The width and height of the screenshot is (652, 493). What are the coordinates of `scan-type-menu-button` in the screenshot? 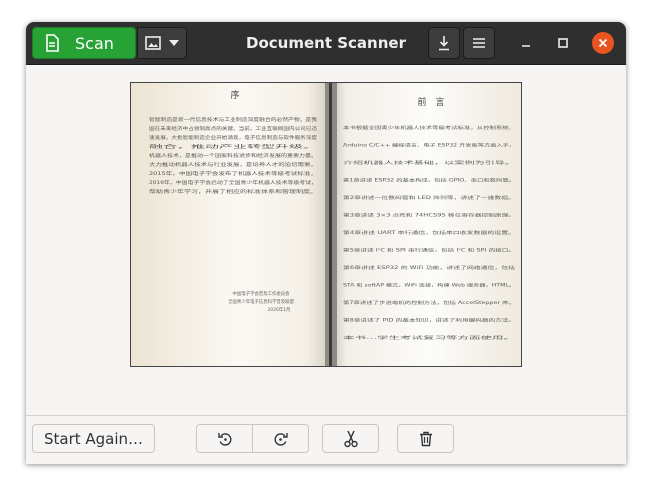 It's located at (162, 43).